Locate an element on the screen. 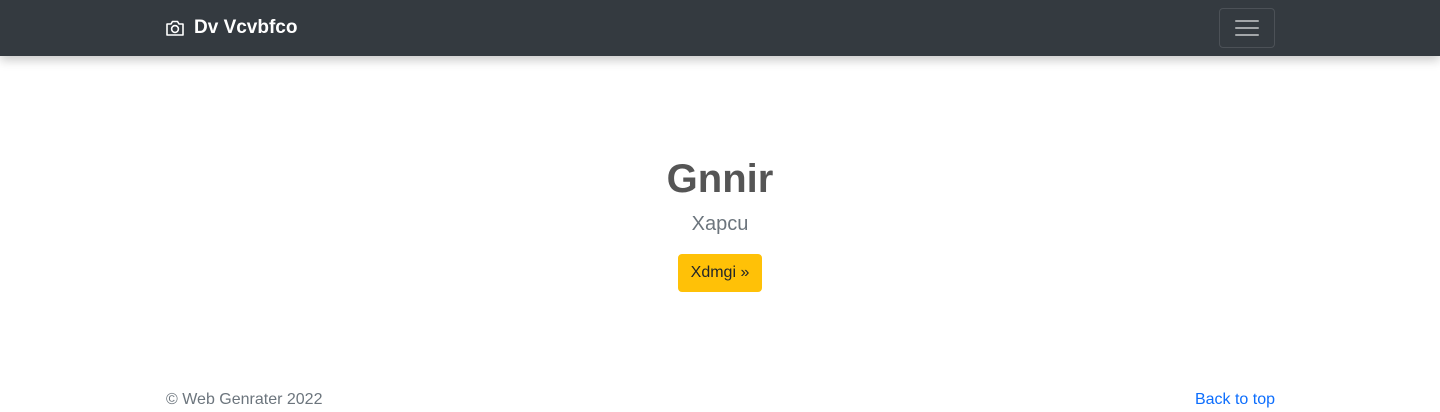 This screenshot has height=412, width=1440. brand-label: Dv Vcvbfco is located at coordinates (246, 27).